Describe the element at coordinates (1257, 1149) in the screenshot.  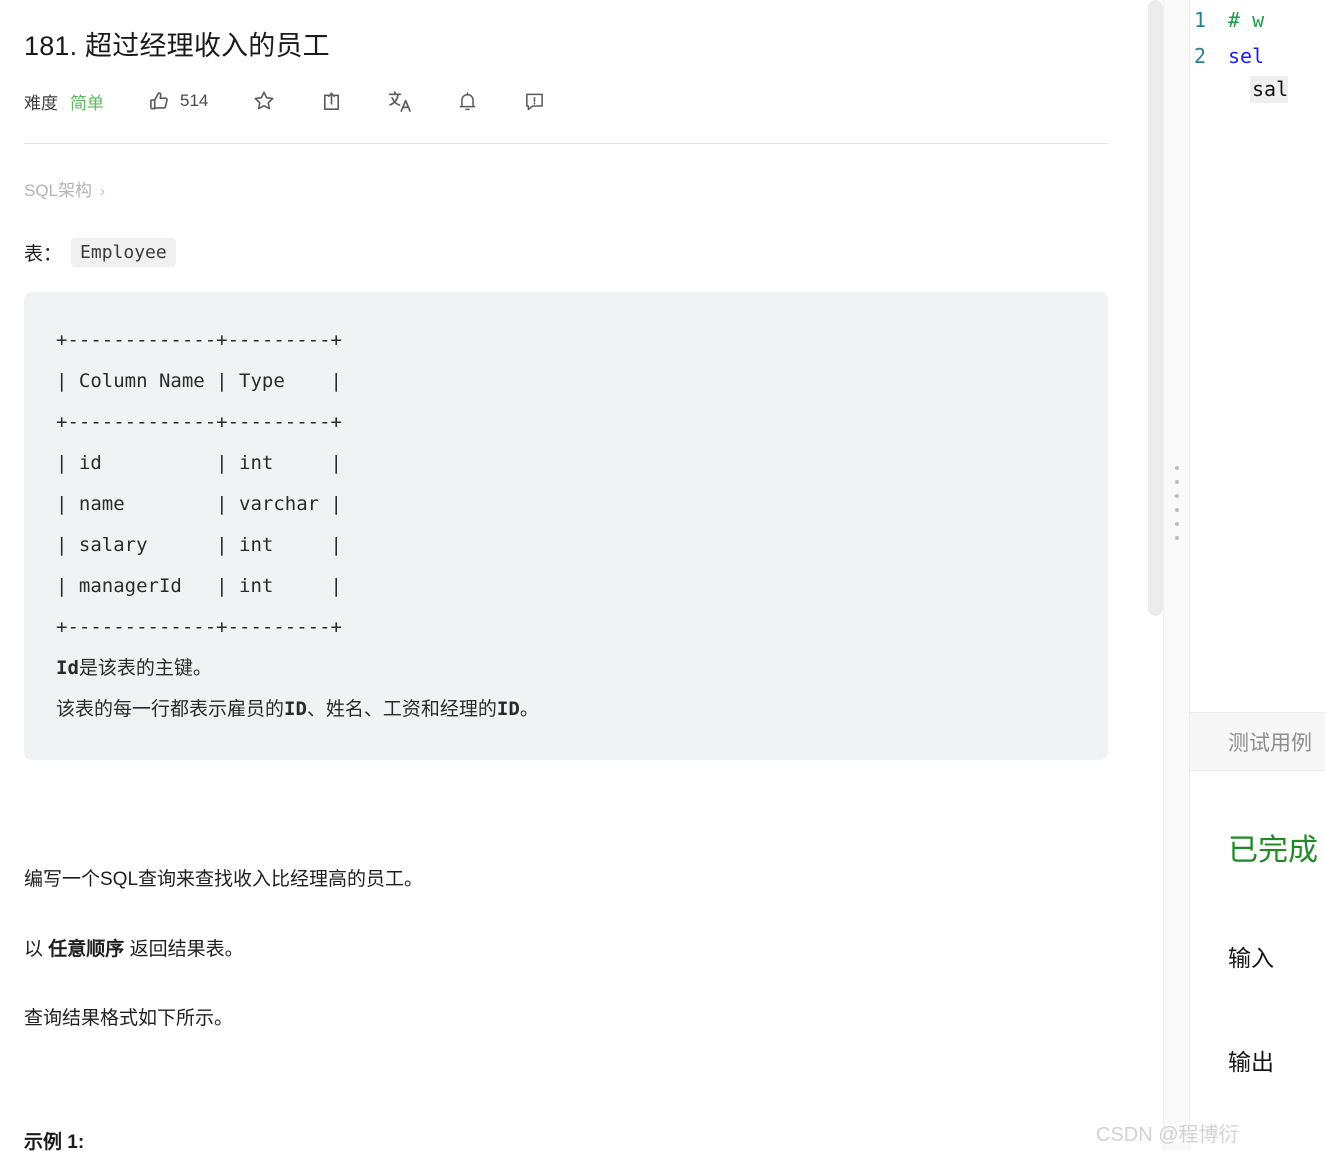
I see `expected-result-label: 预期结果` at that location.